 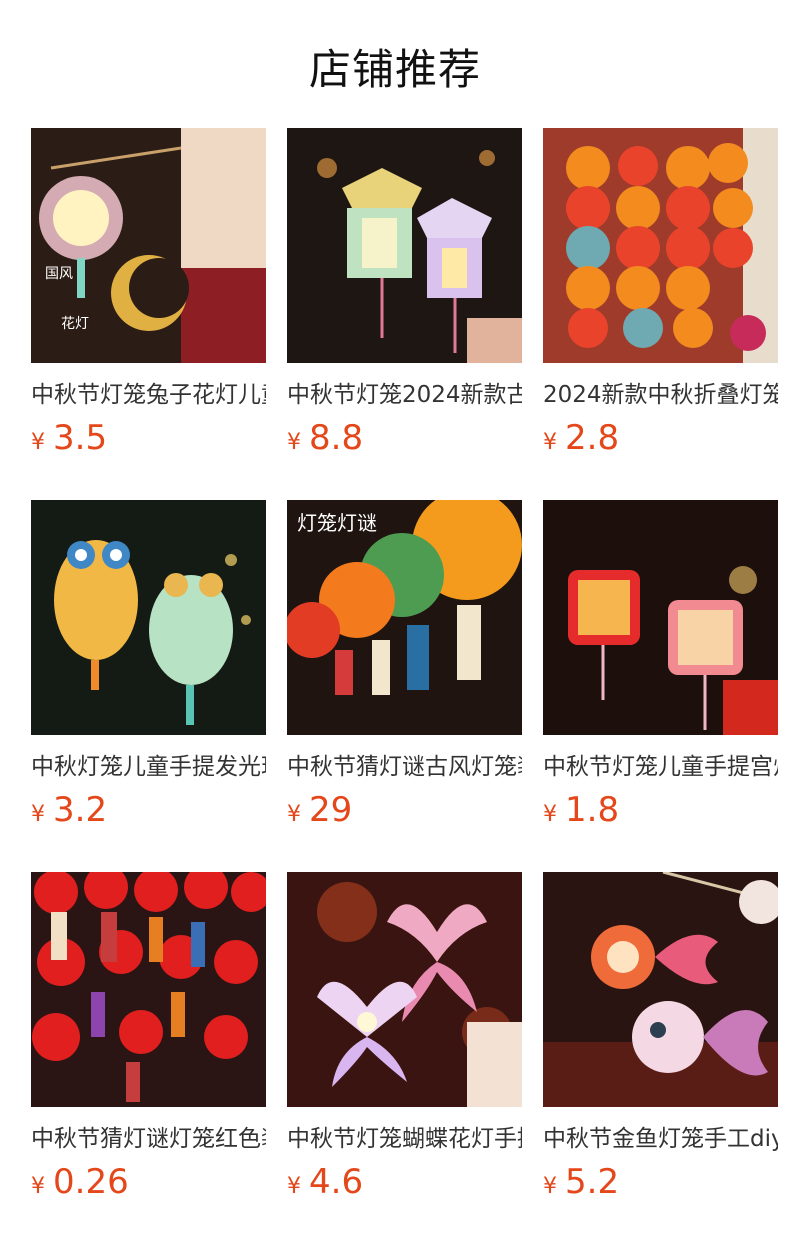 I want to click on price-value: 1.8, so click(x=592, y=810).